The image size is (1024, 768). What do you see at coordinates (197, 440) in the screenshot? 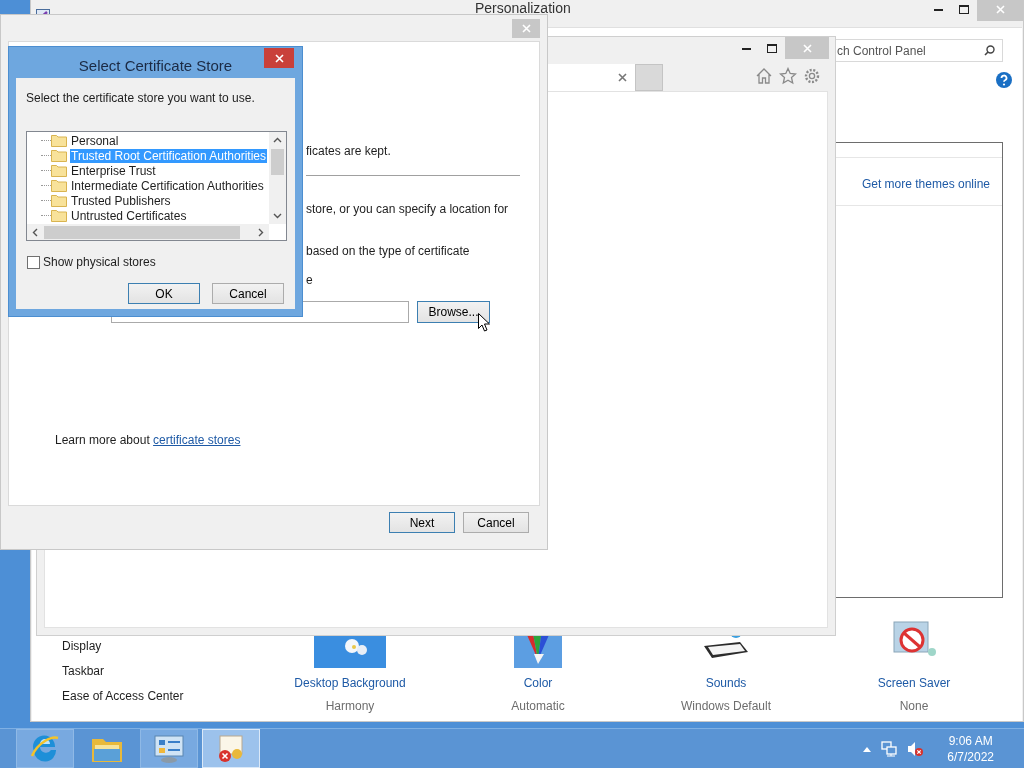
I see `certificate-stores-link: certificate stores` at bounding box center [197, 440].